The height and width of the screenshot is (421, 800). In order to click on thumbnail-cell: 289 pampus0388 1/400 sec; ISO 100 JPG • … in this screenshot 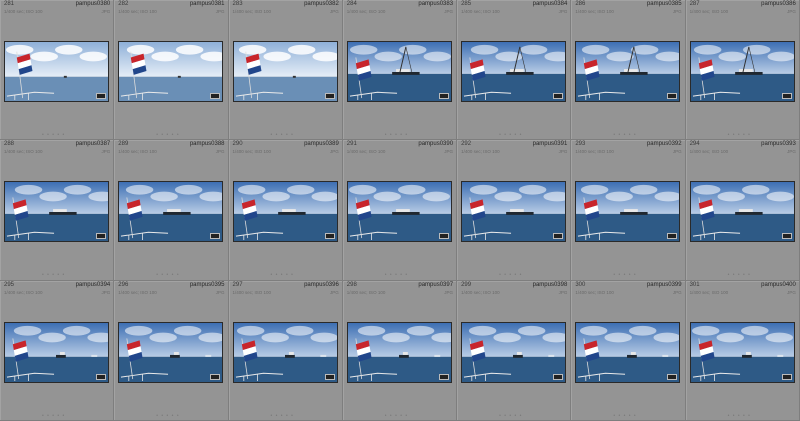, I will do `click(171, 210)`.